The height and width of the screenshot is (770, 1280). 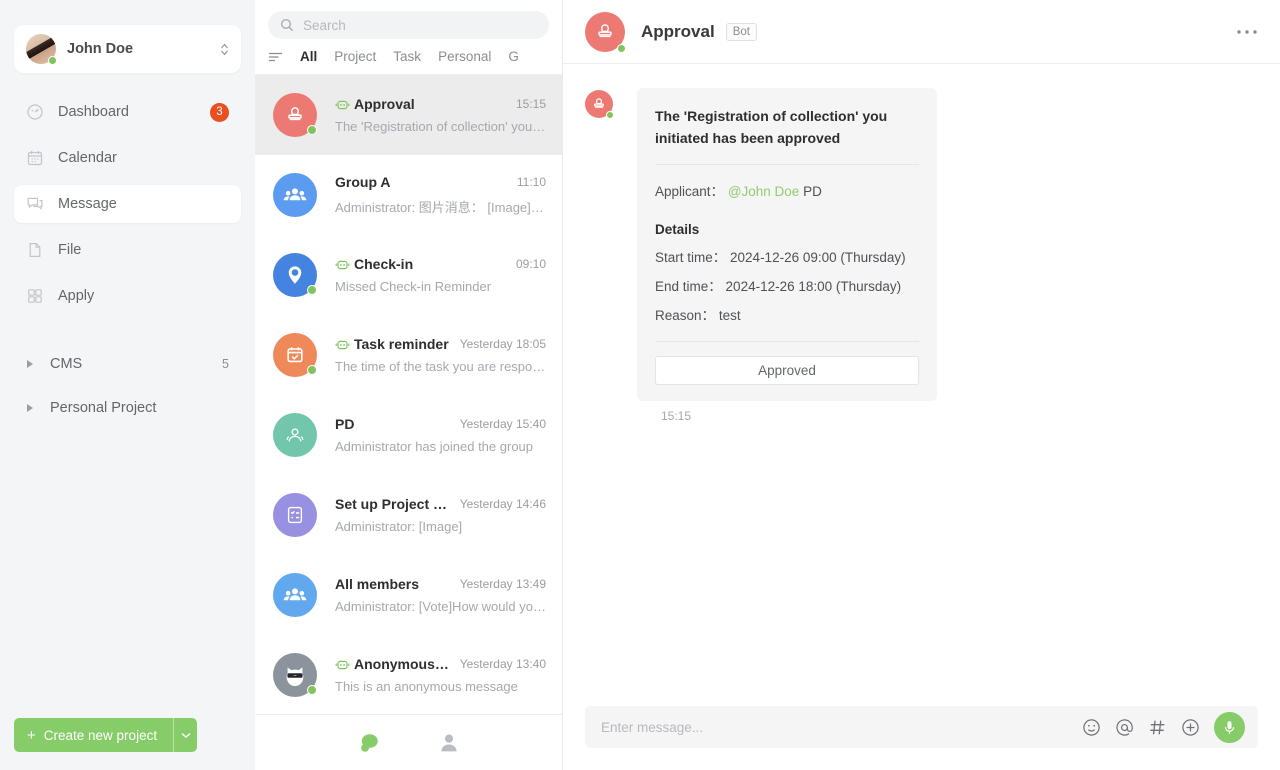 What do you see at coordinates (530, 264) in the screenshot?
I see `conversation-time: 09:10` at bounding box center [530, 264].